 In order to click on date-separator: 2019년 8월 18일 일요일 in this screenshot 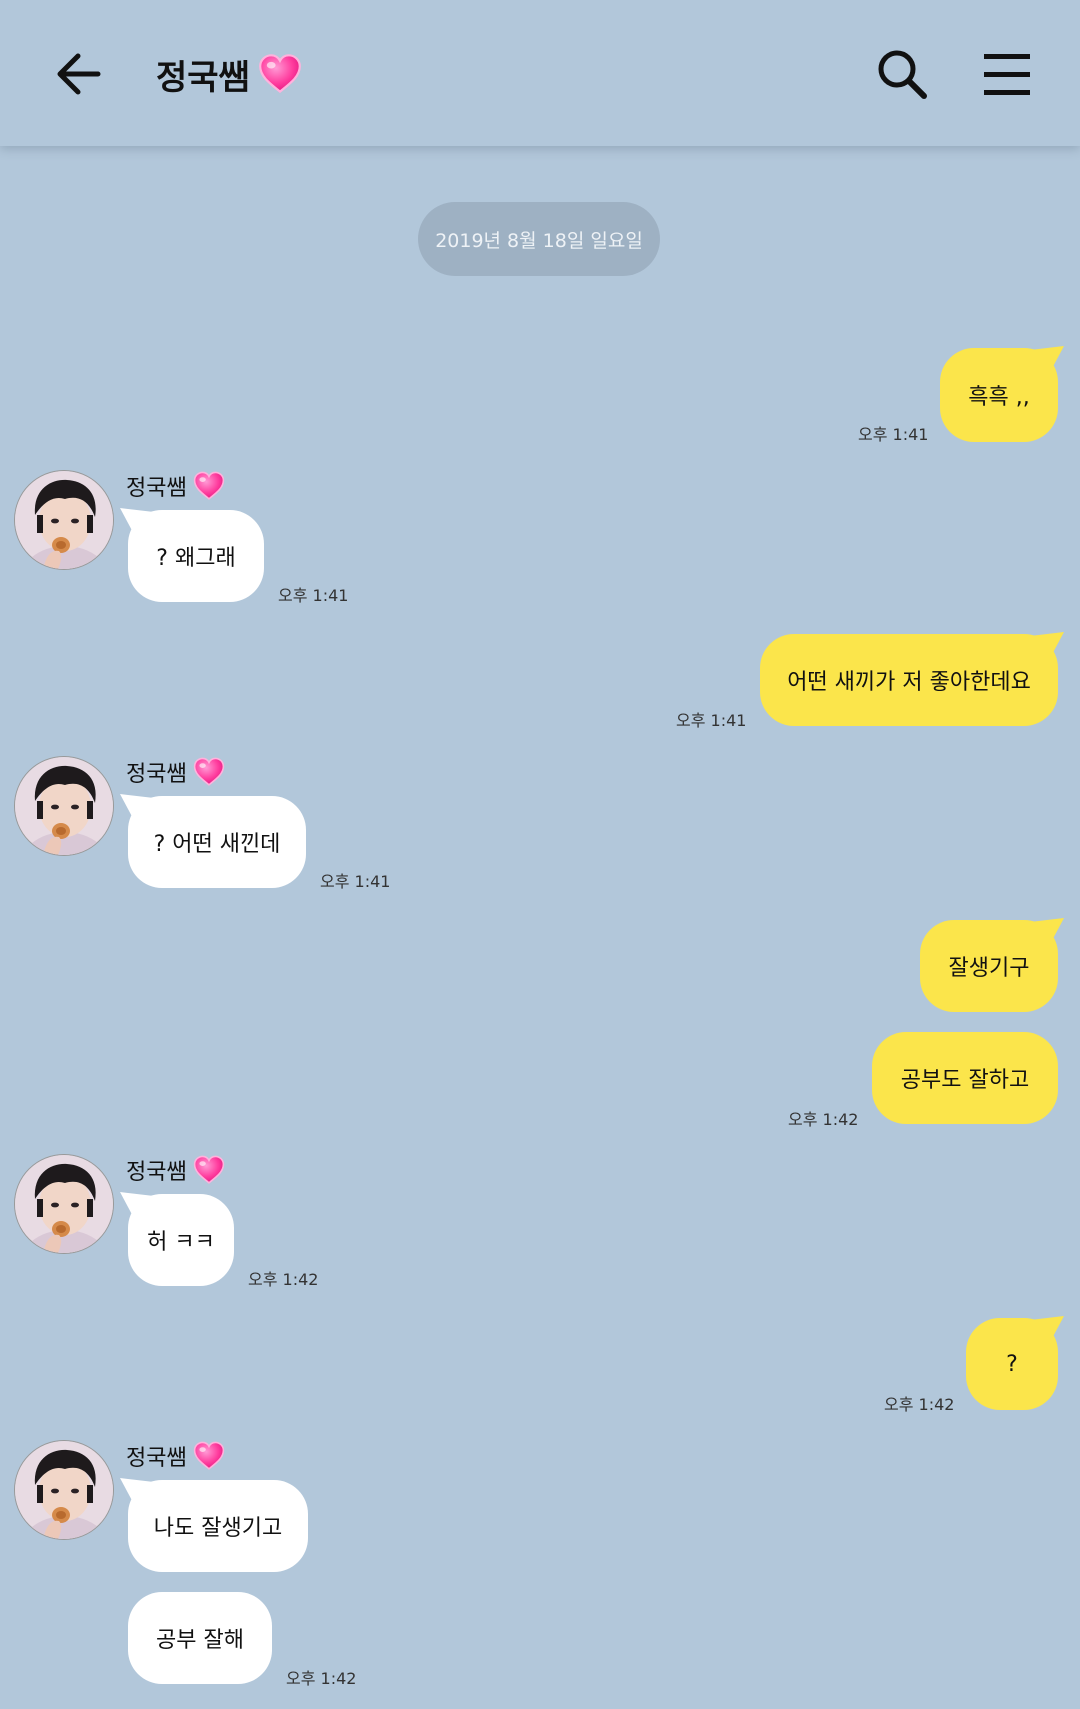, I will do `click(539, 239)`.